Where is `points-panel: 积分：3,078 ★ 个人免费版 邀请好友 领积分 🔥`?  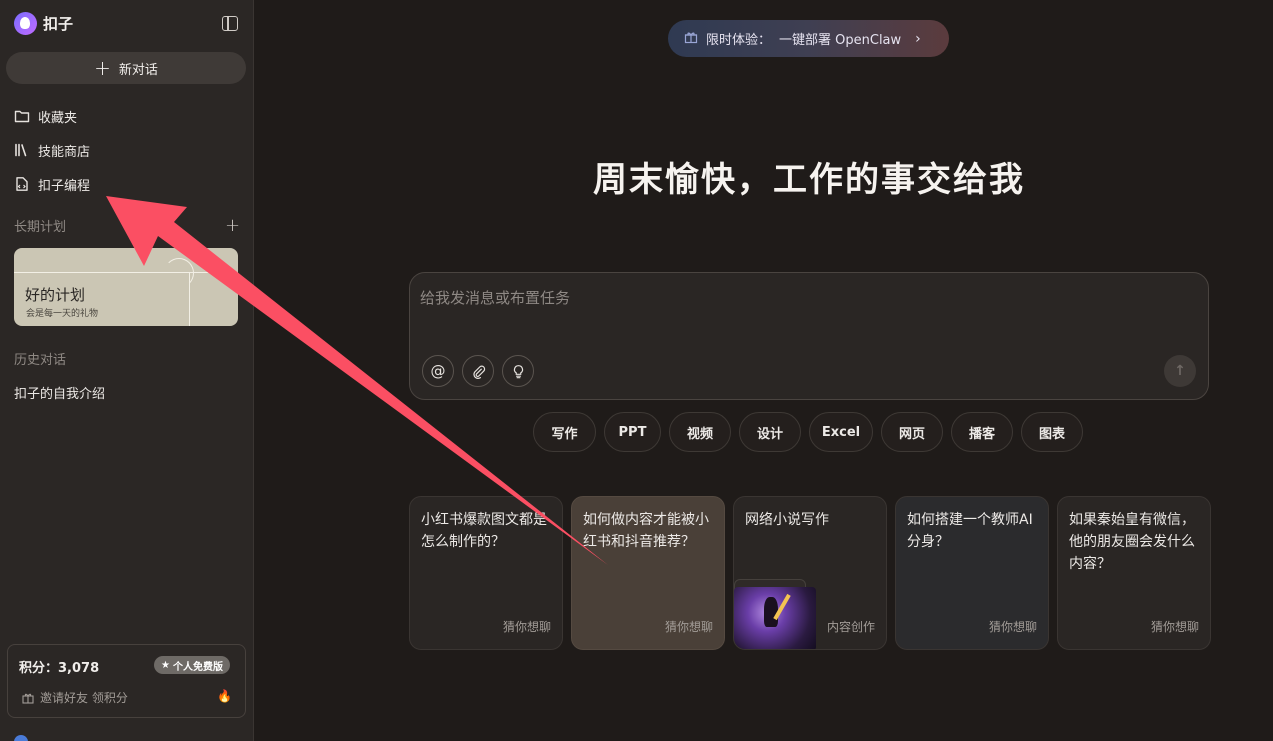 points-panel: 积分：3,078 ★ 个人免费版 邀请好友 领积分 🔥 is located at coordinates (126, 681).